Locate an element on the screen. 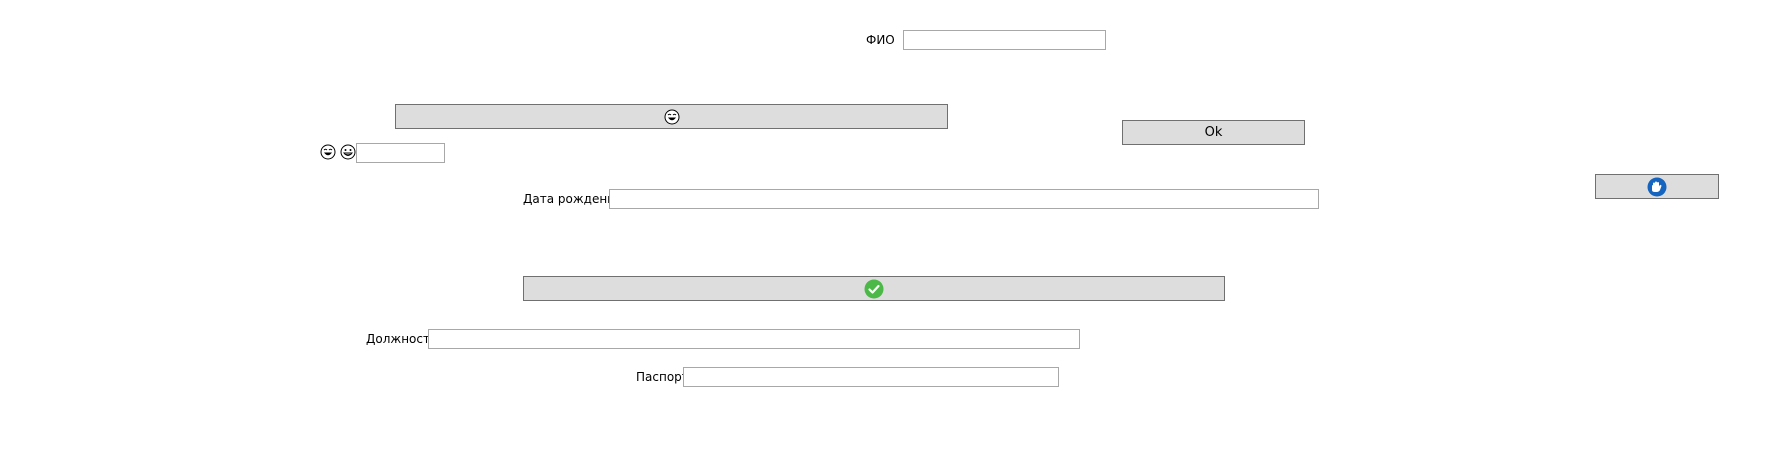 This screenshot has width=1787, height=450. laughing-emoji-button is located at coordinates (671, 116).